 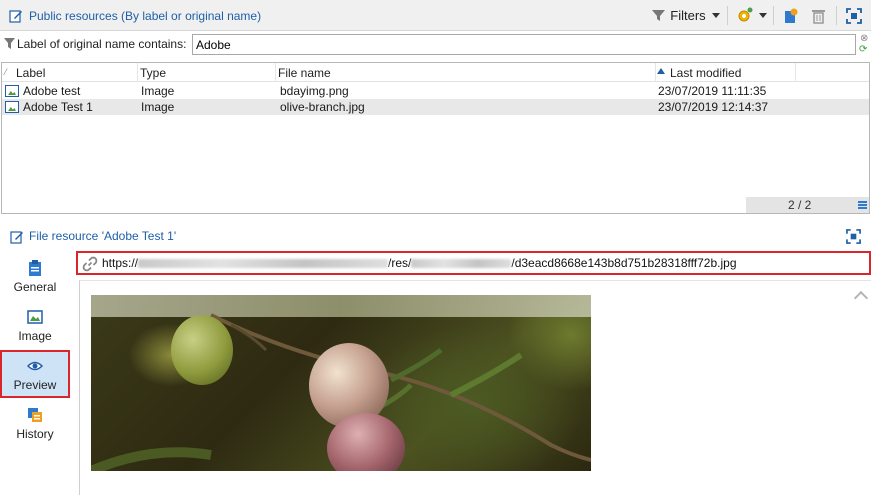 I want to click on url-prefix: https://, so click(x=120, y=263).